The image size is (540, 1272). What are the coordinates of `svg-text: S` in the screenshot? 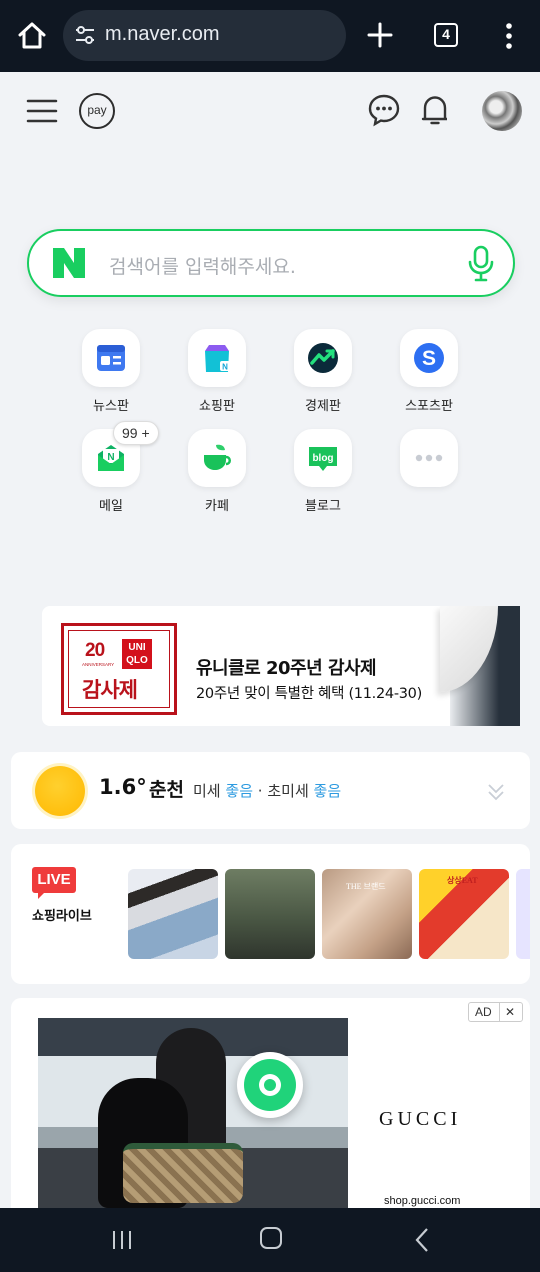 It's located at (429, 358).